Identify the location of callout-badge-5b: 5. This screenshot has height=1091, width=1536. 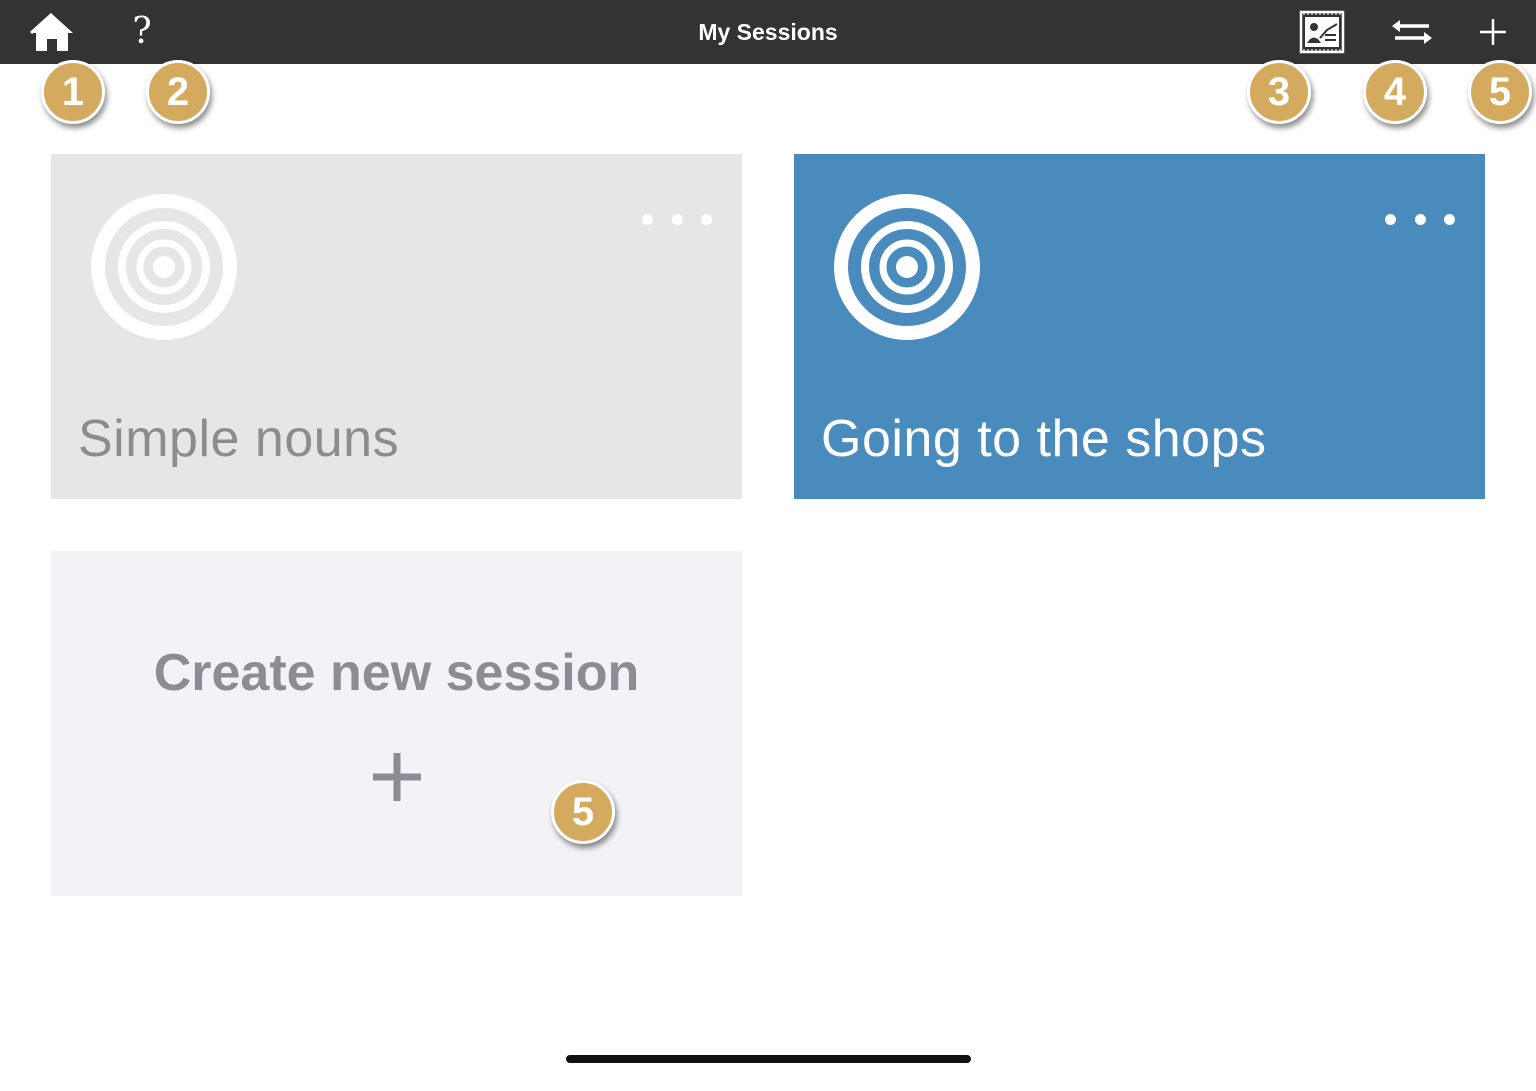
(583, 812).